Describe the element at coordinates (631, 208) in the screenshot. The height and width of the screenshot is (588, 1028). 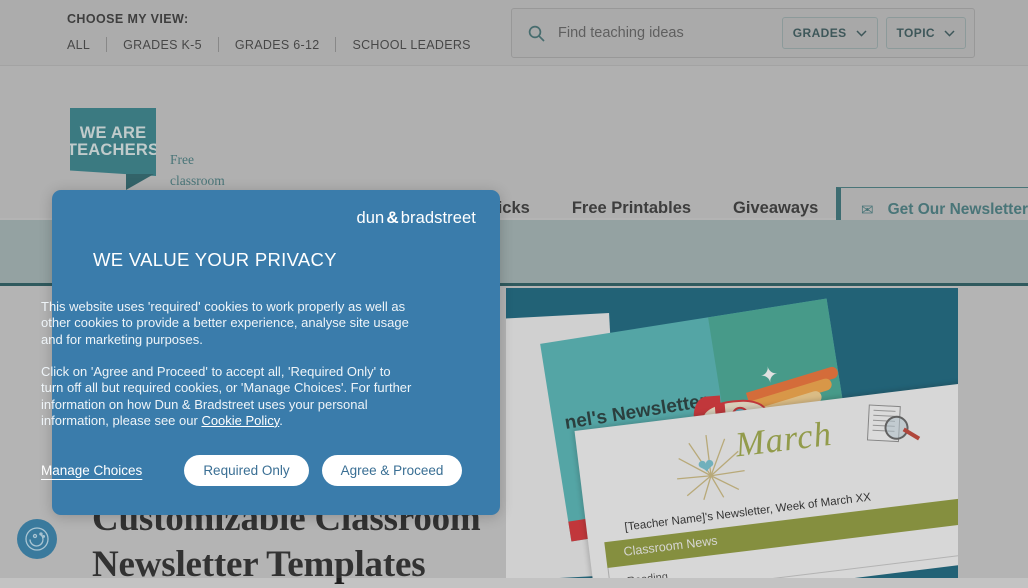
I see `nav-item-free-printables: Free Printables` at that location.